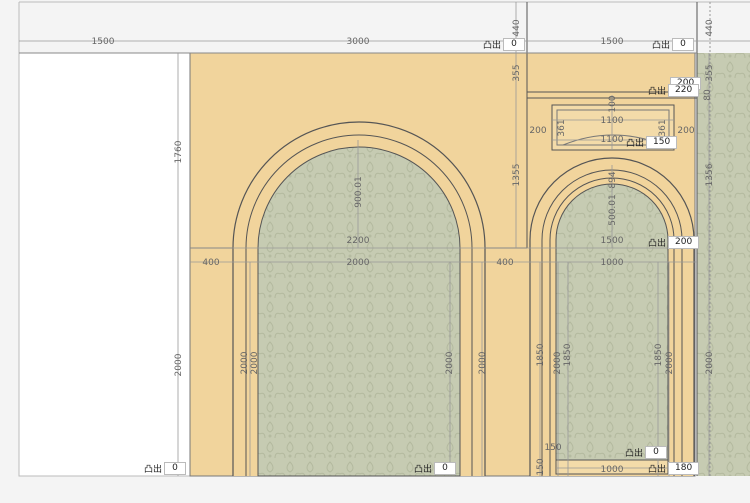 This screenshot has width=750, height=503. What do you see at coordinates (358, 42) in the screenshot?
I see `dim-3000: 3000` at bounding box center [358, 42].